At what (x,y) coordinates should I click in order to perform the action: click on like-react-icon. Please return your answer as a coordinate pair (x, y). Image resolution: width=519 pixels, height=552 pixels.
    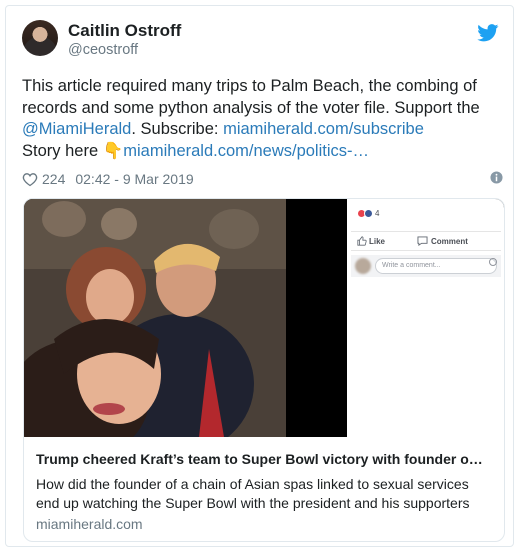
    Looking at the image, I should click on (368, 213).